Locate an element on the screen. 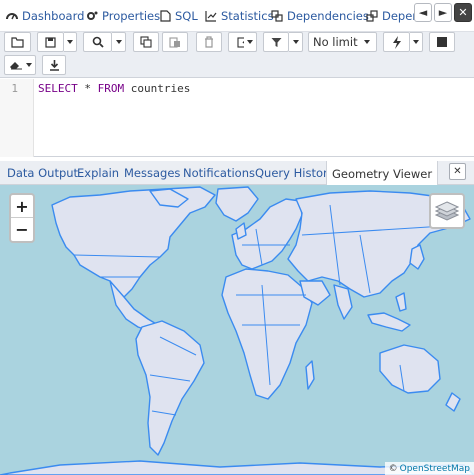 The height and width of the screenshot is (475, 474). trash-icon is located at coordinates (209, 42).